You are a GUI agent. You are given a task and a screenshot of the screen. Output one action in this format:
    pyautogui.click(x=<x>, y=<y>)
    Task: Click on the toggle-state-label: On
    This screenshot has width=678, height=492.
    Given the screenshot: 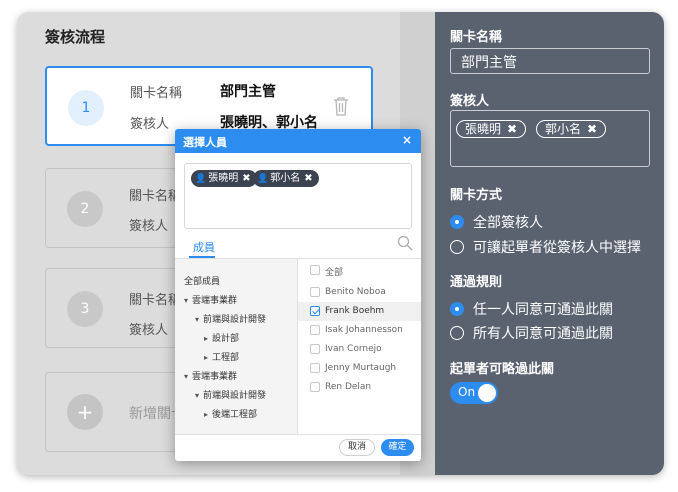 What is the action you would take?
    pyautogui.click(x=467, y=392)
    